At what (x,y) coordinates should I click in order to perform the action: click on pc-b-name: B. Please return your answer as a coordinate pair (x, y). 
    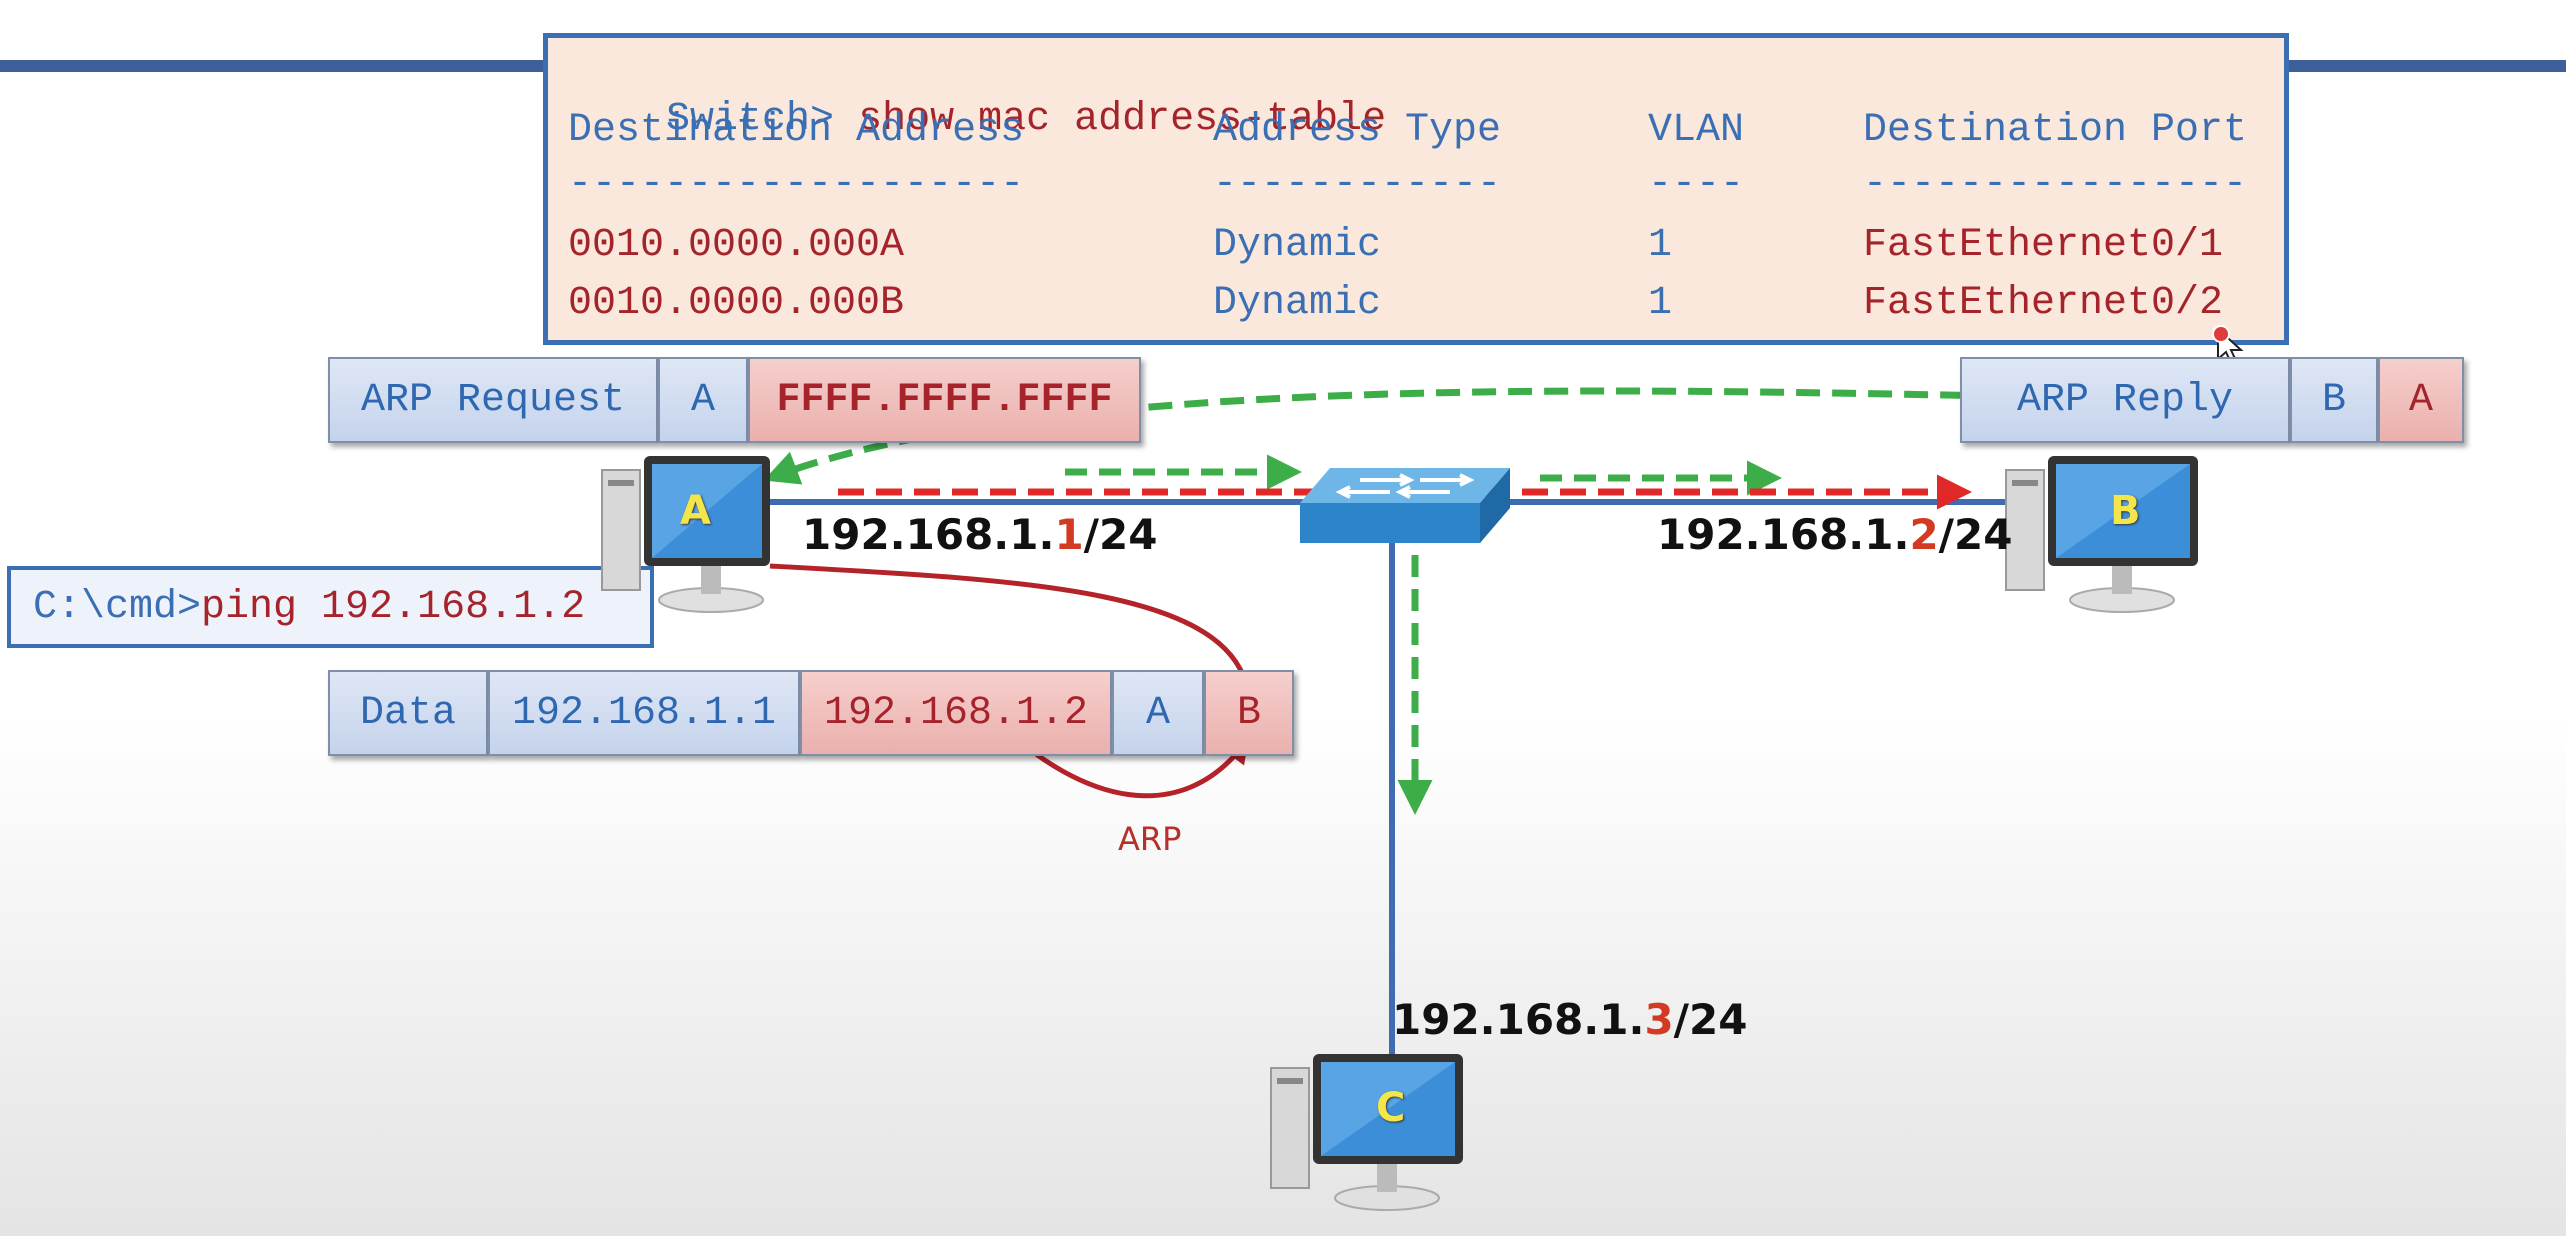
    Looking at the image, I should click on (2125, 511).